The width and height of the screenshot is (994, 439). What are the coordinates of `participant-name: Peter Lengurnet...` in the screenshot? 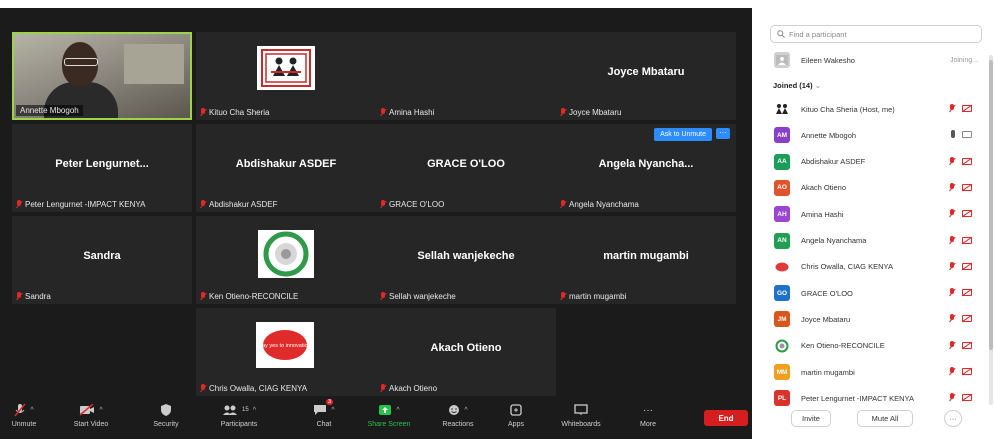 It's located at (102, 164).